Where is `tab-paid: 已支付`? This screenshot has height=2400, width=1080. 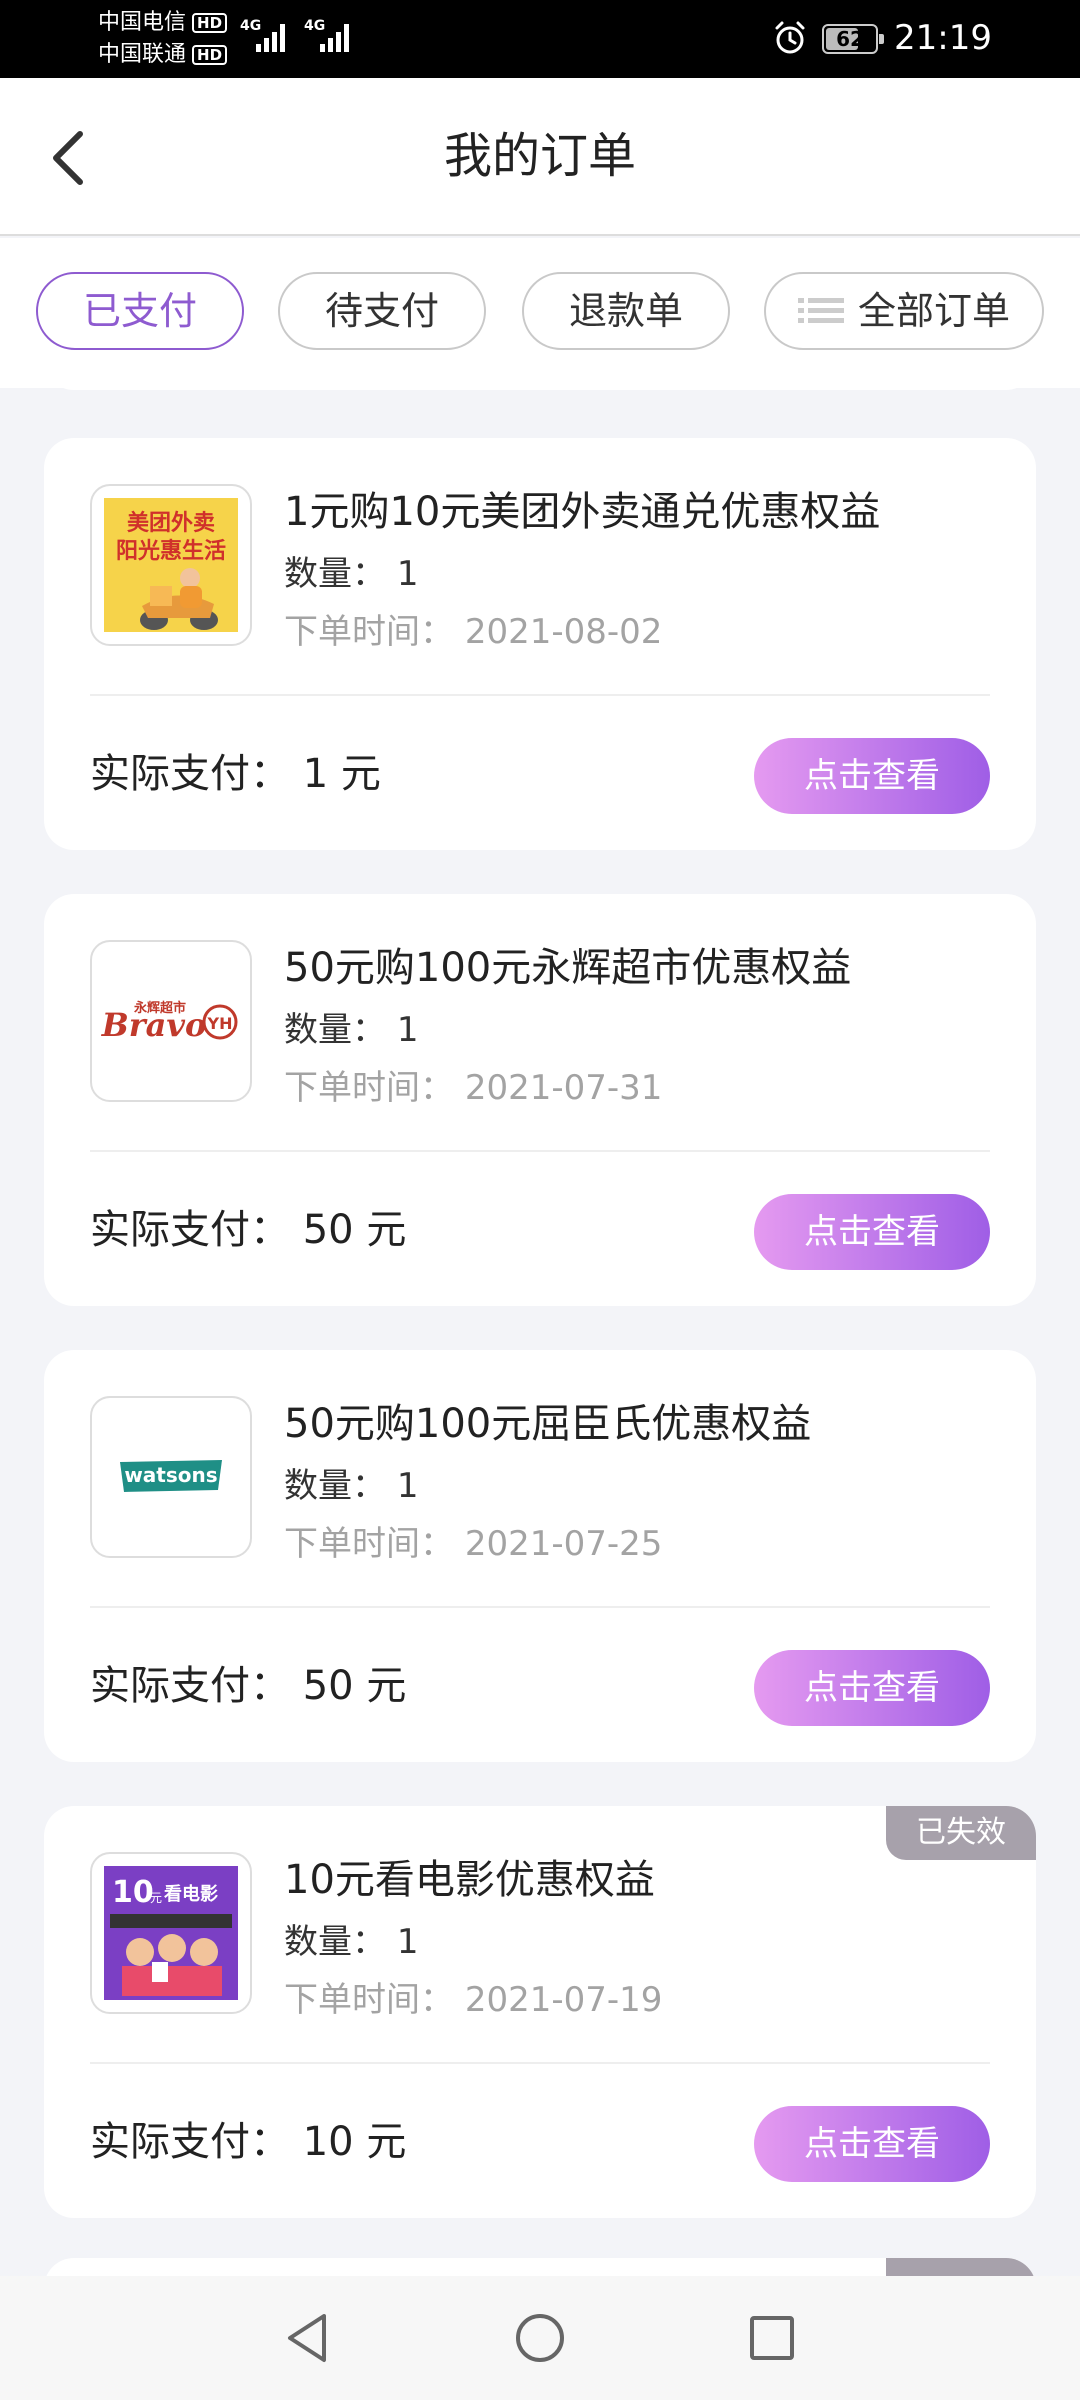 tab-paid: 已支付 is located at coordinates (140, 311).